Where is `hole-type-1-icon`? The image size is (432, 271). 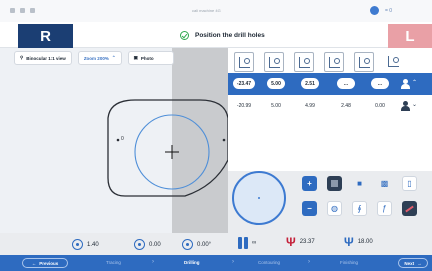 hole-type-1-icon is located at coordinates (244, 62).